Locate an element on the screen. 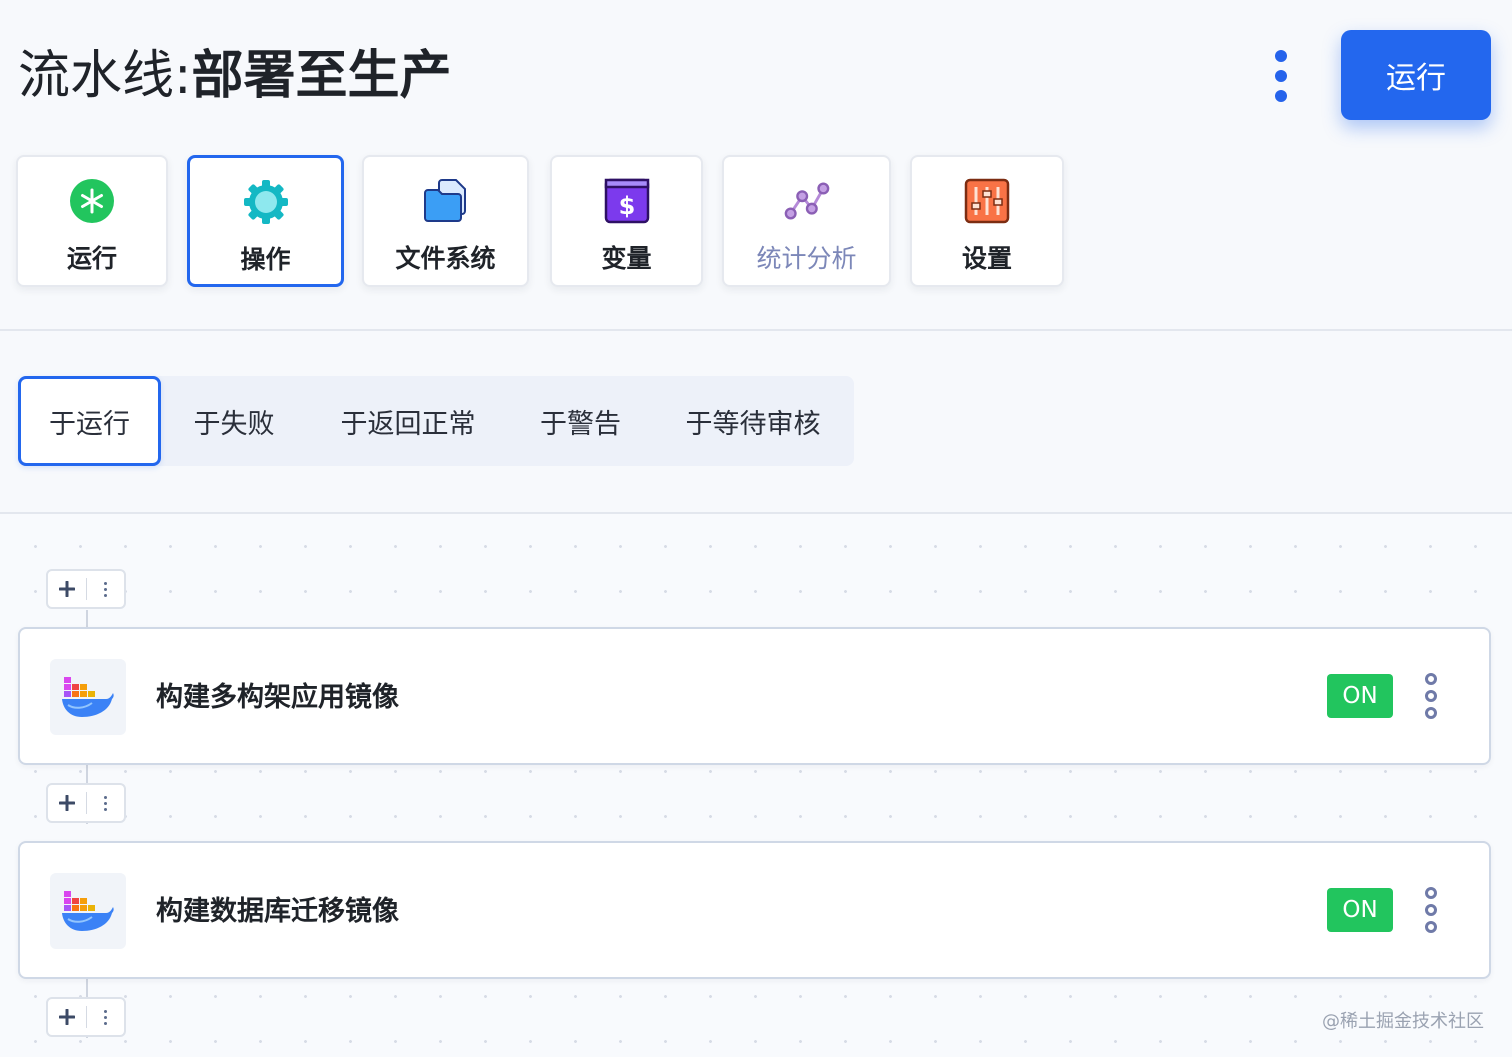 The height and width of the screenshot is (1057, 1512). pipeline-step: 构建数据库迁移镜像 ON is located at coordinates (754, 910).